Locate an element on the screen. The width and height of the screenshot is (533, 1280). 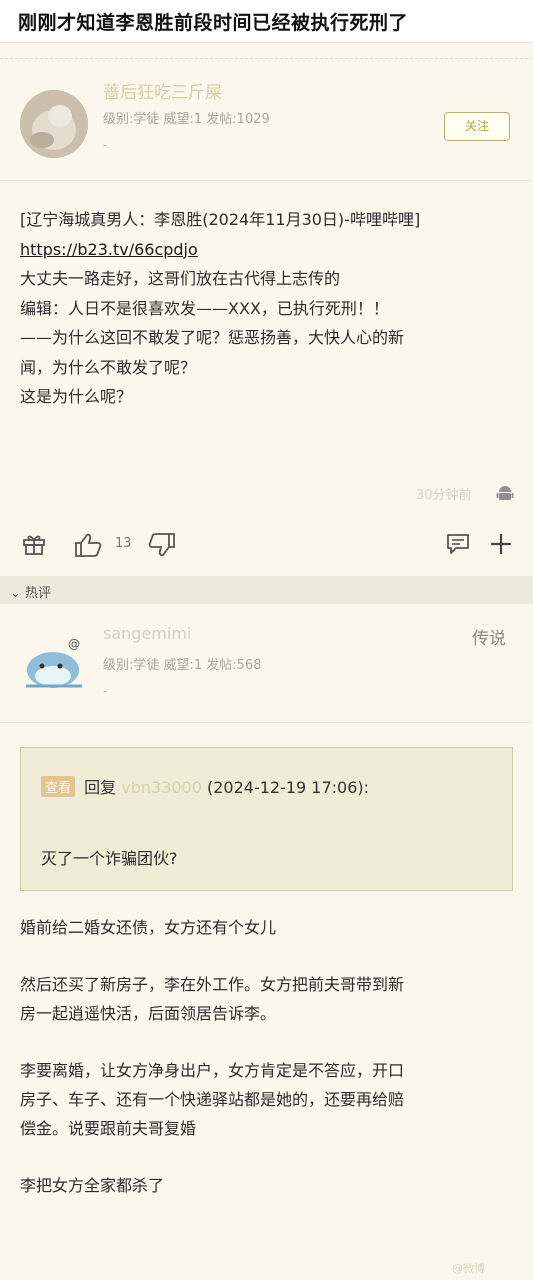
thumbs-up-icon is located at coordinates (88, 545).